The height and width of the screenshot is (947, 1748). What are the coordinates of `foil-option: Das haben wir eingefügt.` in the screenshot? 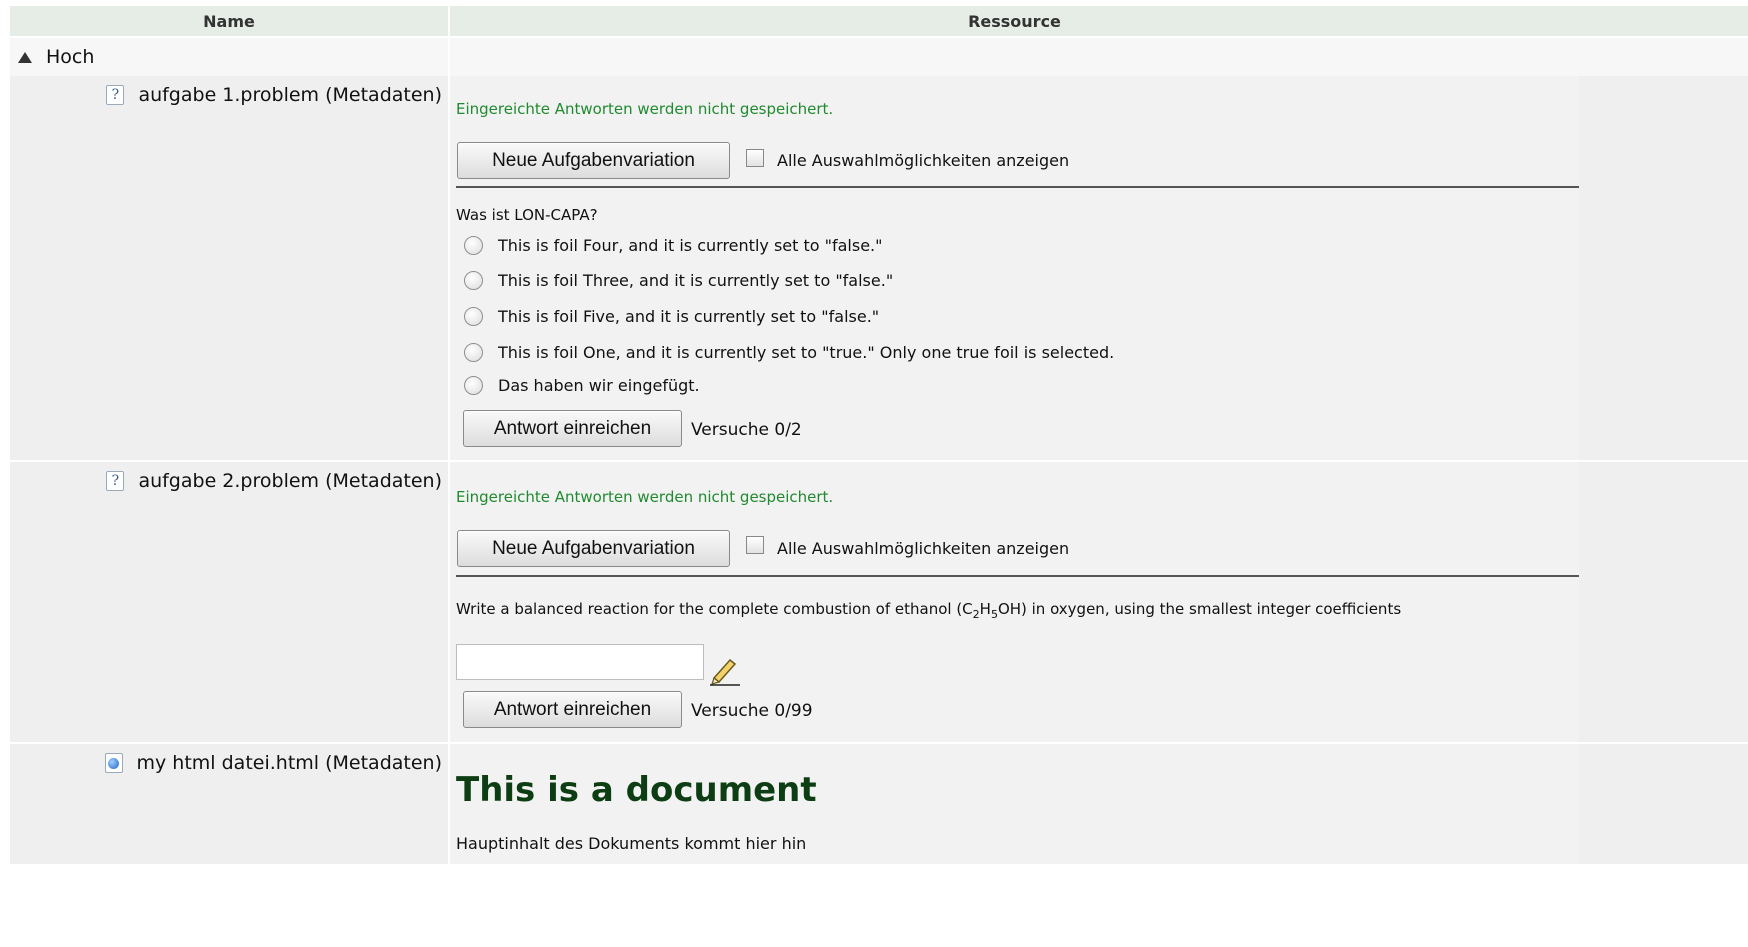 It's located at (582, 385).